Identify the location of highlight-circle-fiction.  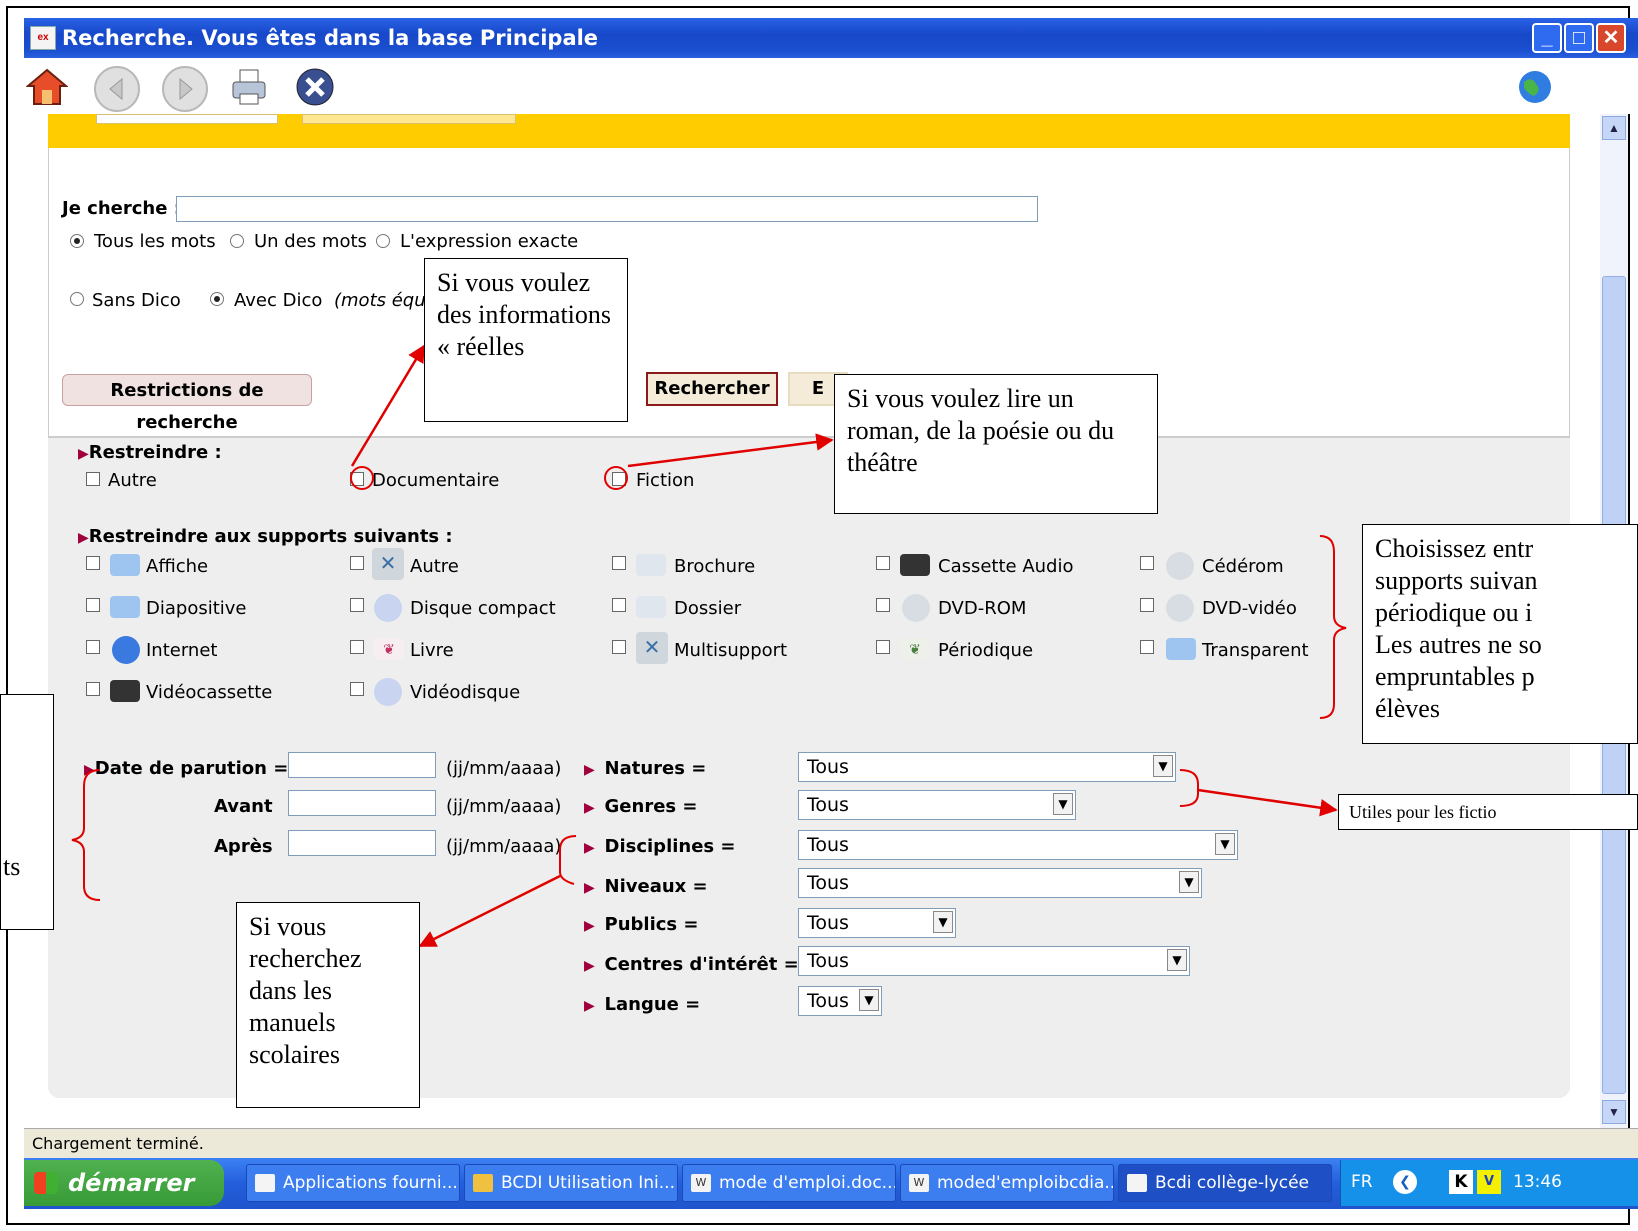
(616, 478).